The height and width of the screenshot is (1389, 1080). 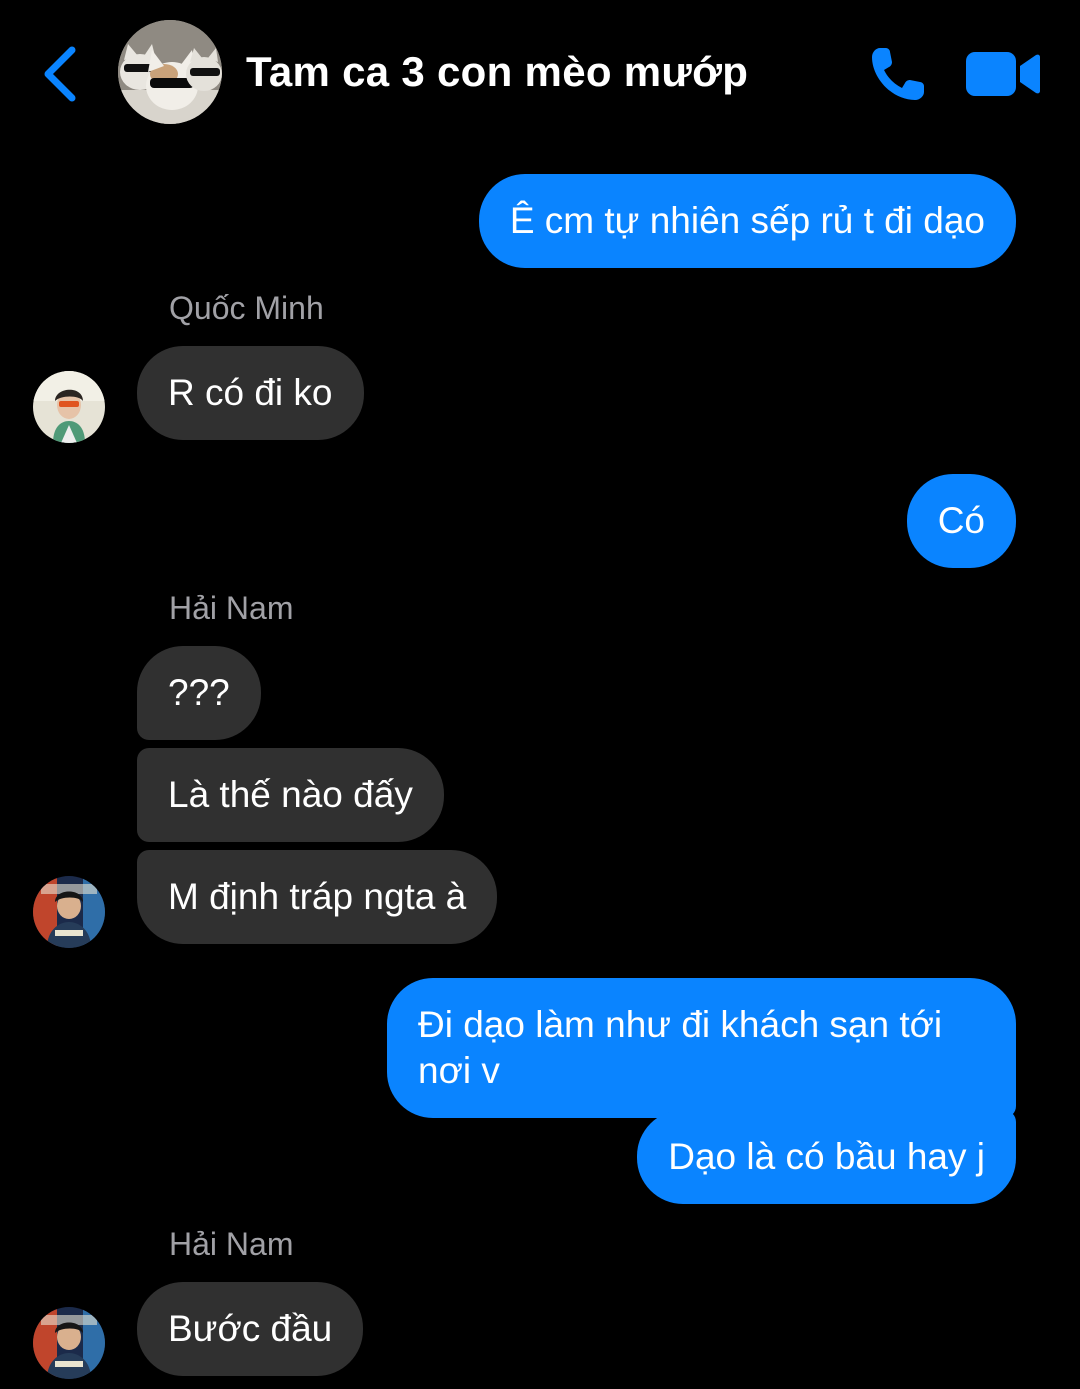 I want to click on message-bubble-outgoing: Đi dạo làm như đi khách sạn tới nơi v, so click(x=701, y=1048).